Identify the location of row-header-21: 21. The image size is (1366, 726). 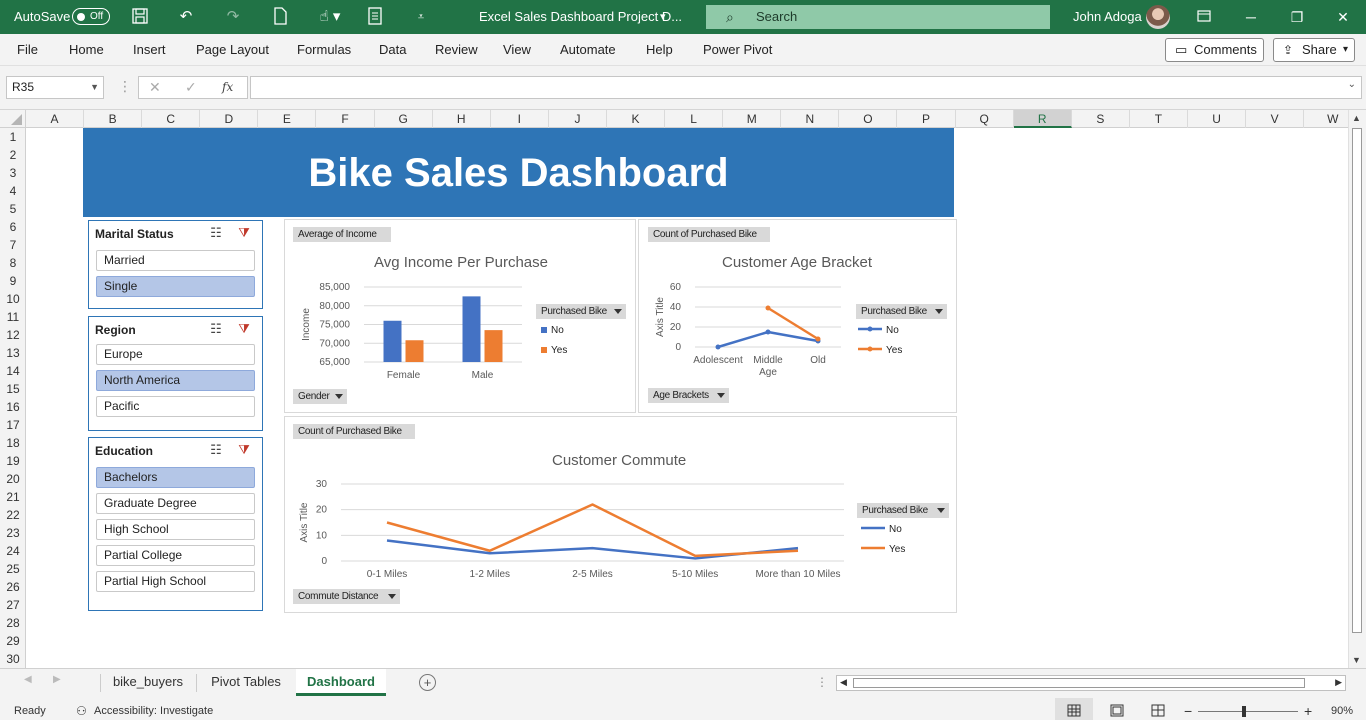
(13, 497).